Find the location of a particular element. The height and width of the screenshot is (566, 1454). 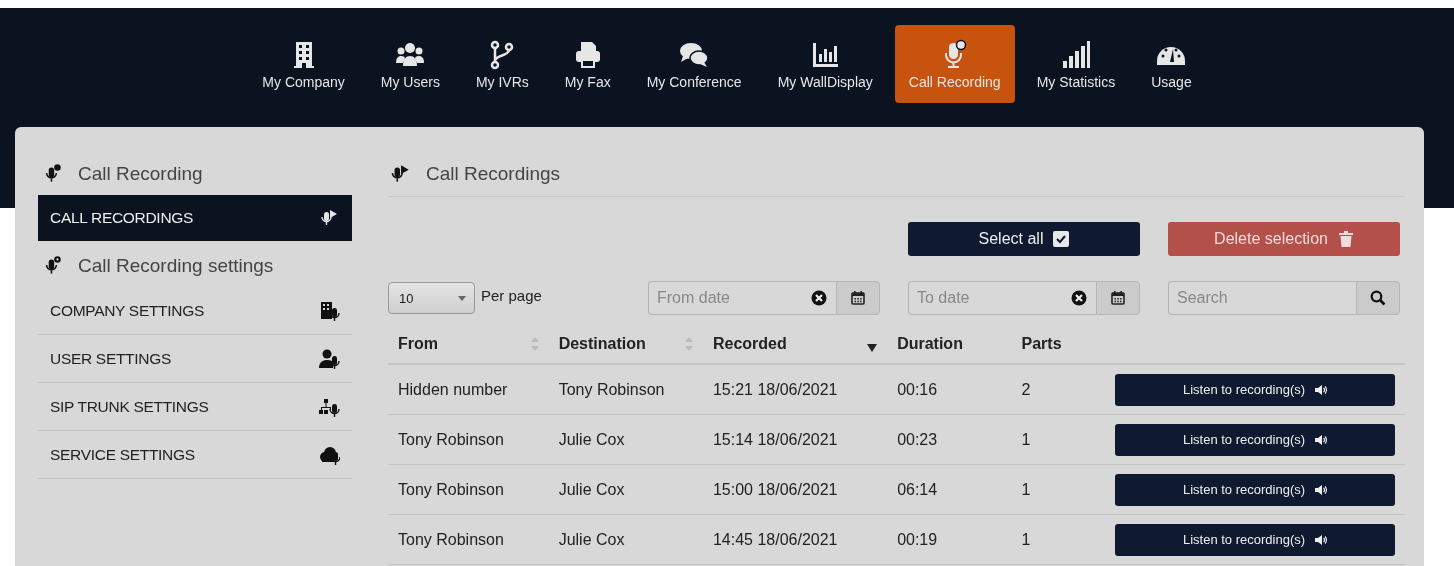

user-microphone-icon is located at coordinates (329, 358).